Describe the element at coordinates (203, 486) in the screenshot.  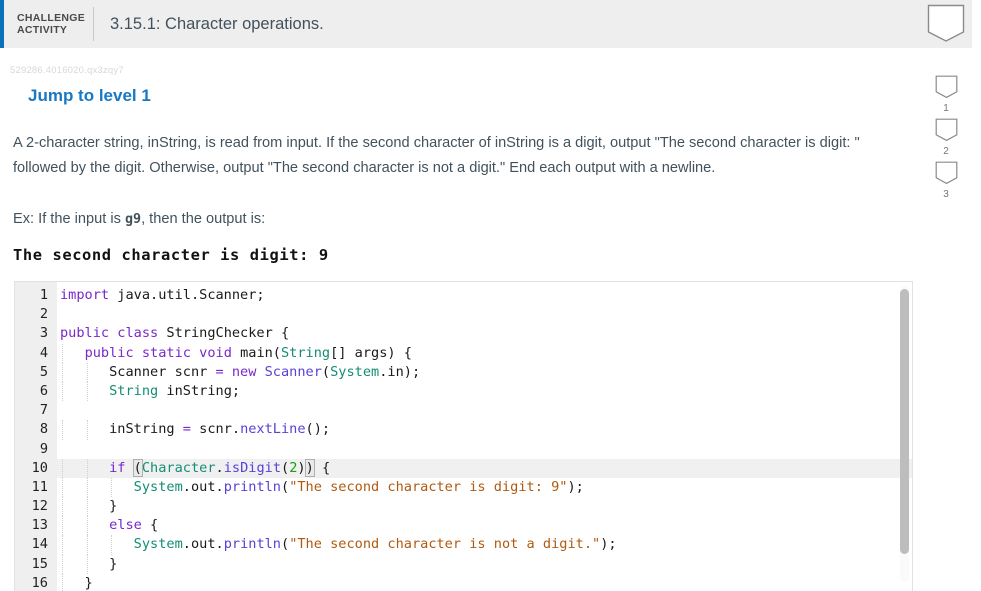
I see `code-token: .out.` at that location.